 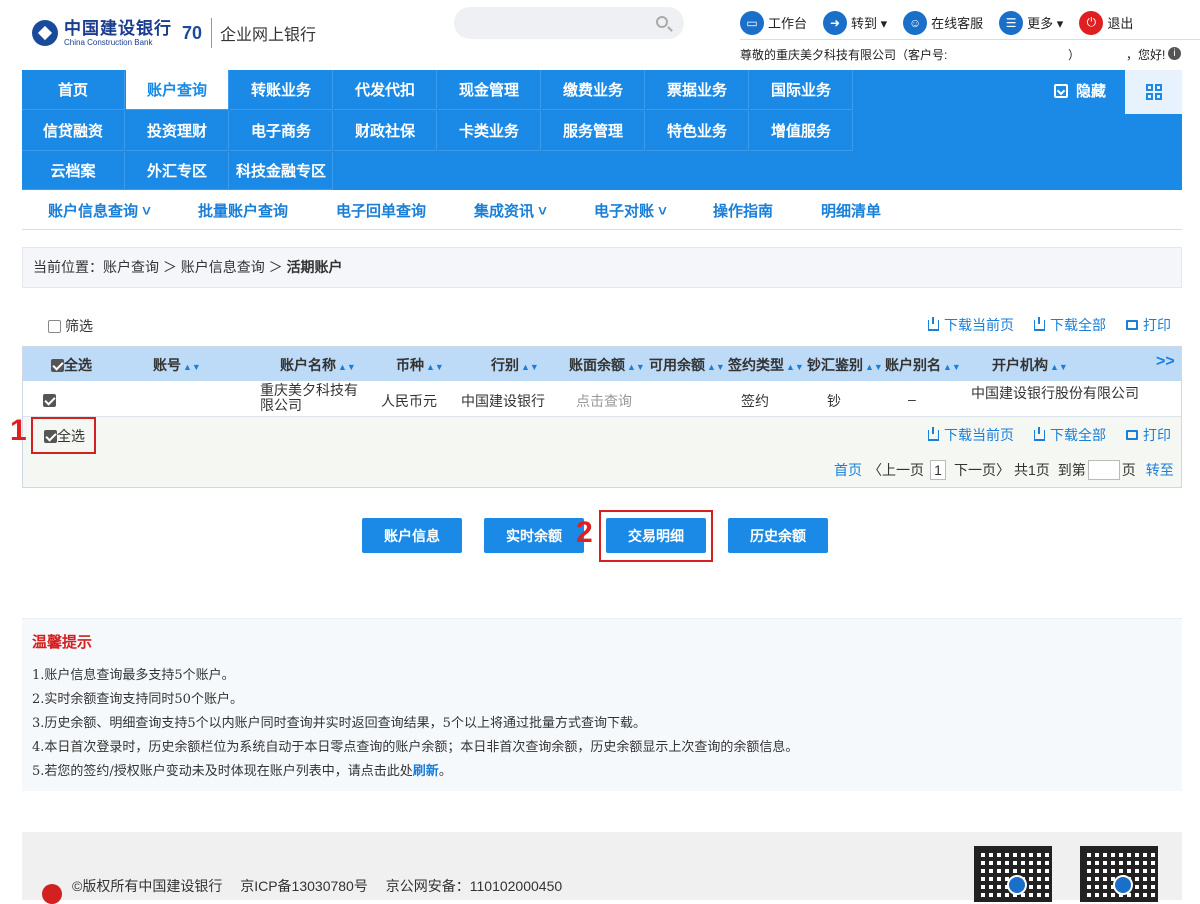 What do you see at coordinates (174, 33) in the screenshot?
I see `ccb-logo: 中国建设银行 China Construction Bank 70 企业网上银行` at bounding box center [174, 33].